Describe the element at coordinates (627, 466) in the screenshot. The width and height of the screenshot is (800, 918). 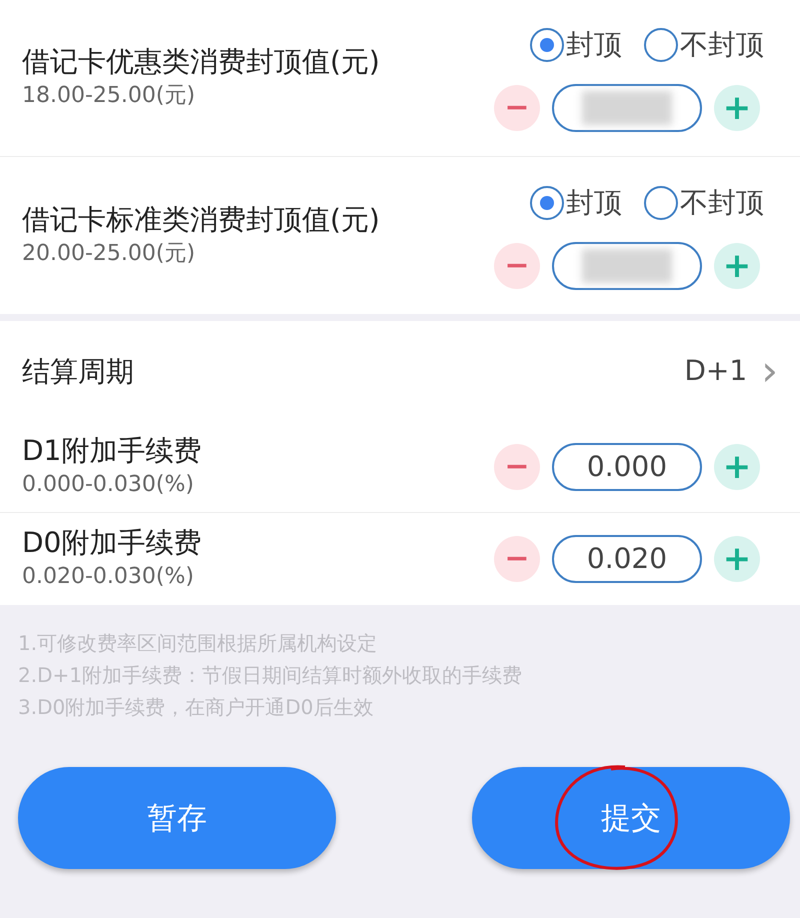
I see `value-field: 0.000` at that location.